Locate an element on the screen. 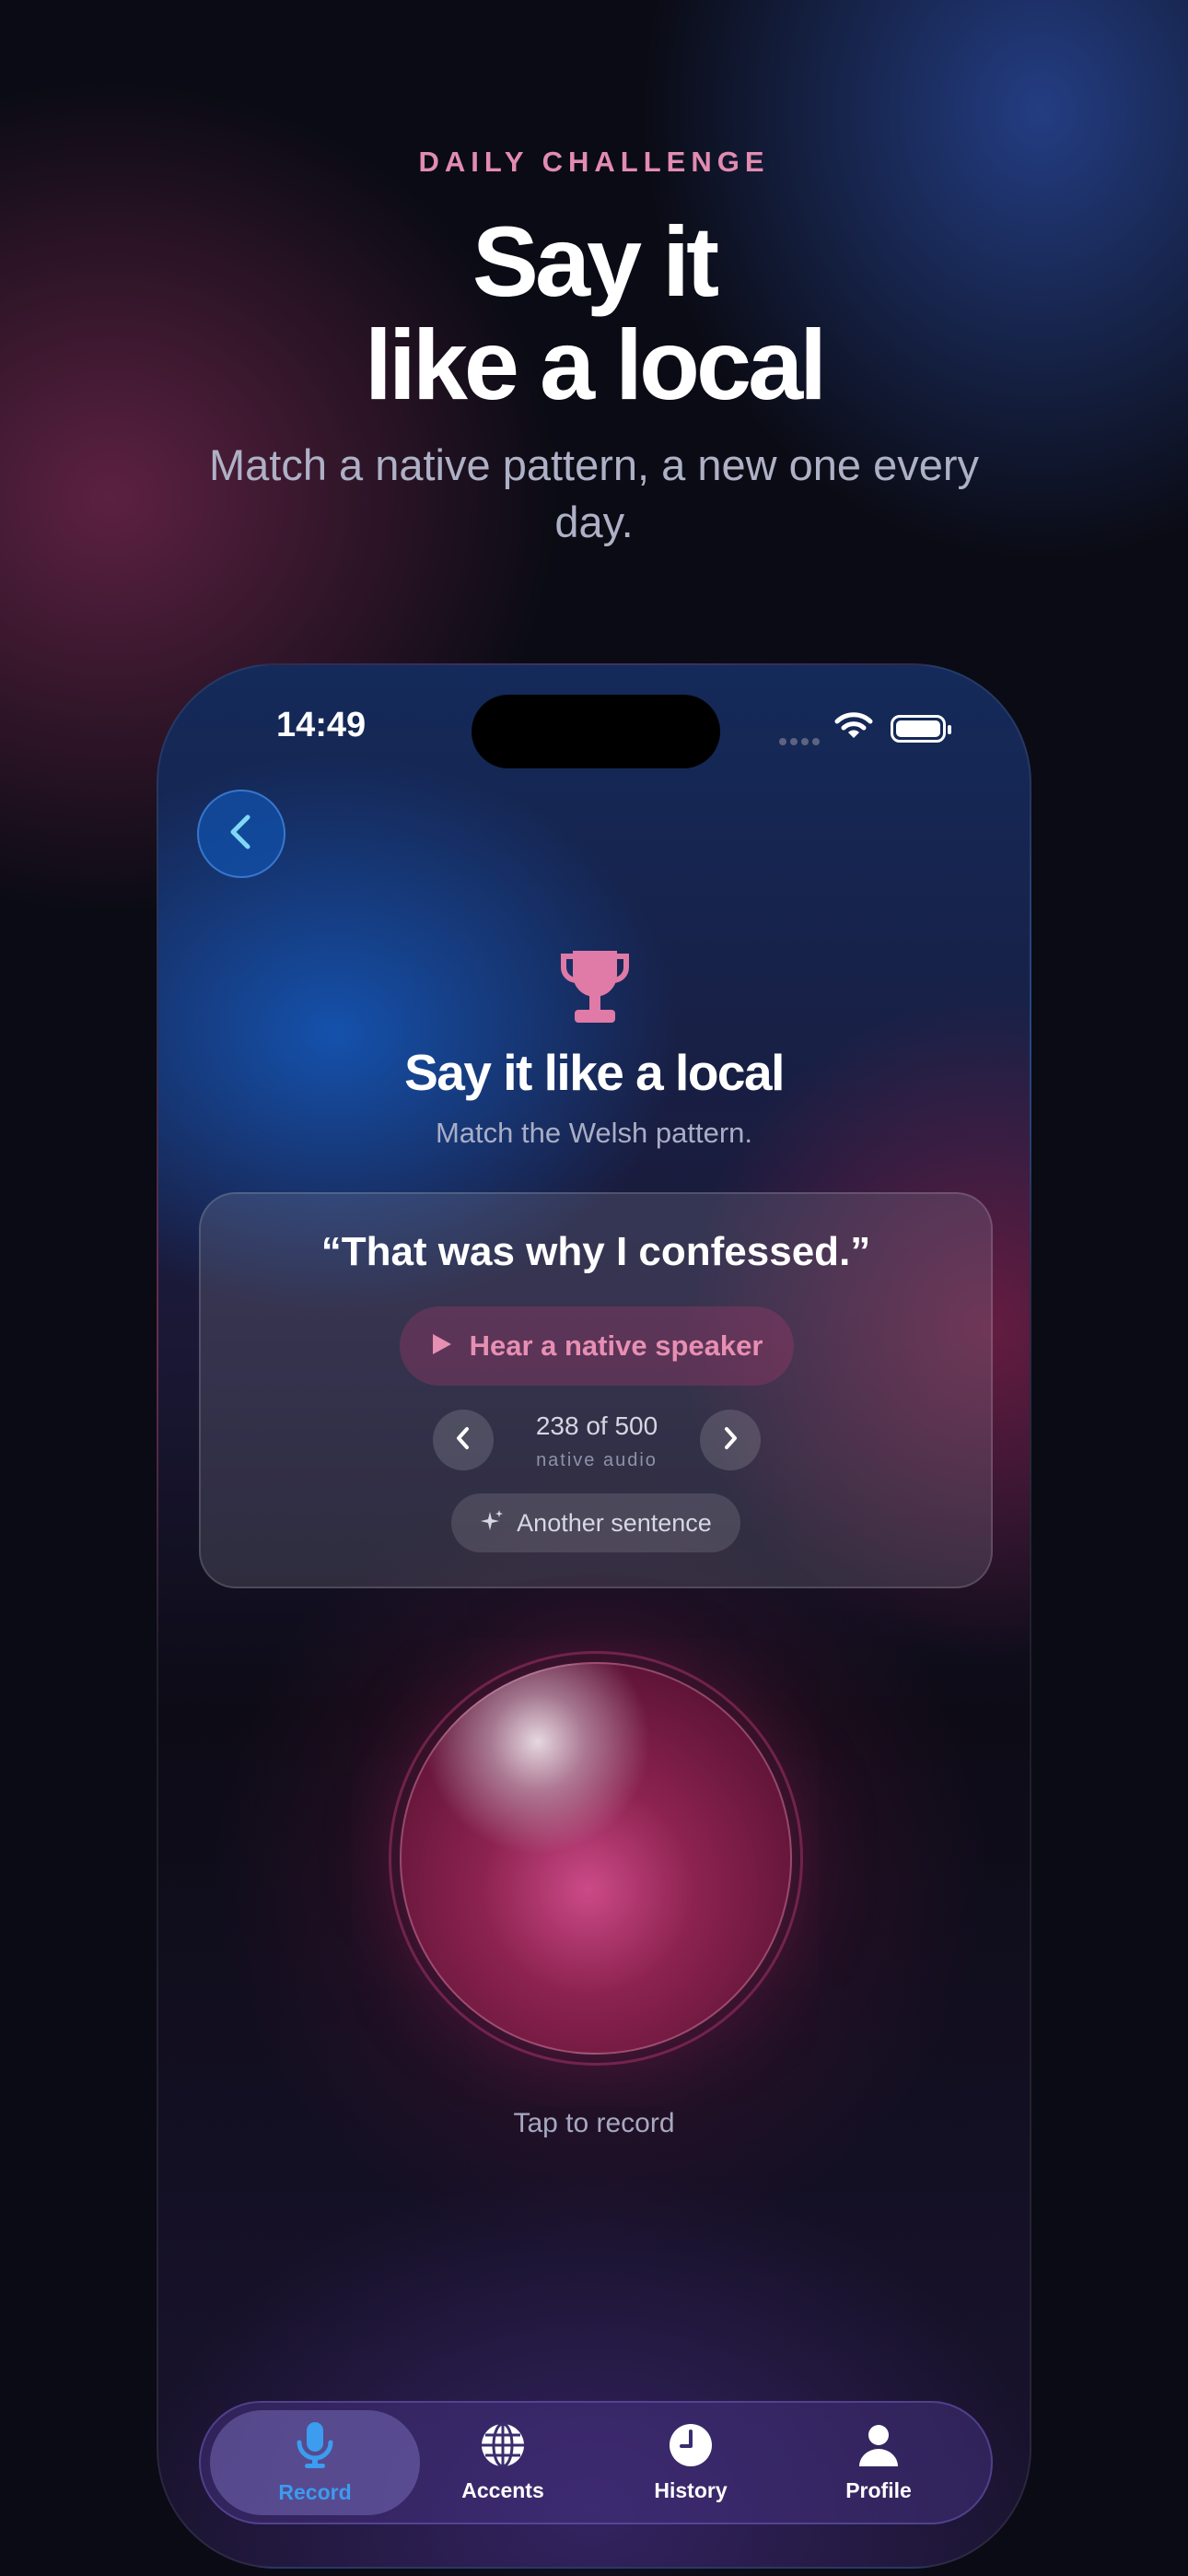  challenge-subtitle: Match the Welsh pattern. is located at coordinates (594, 1133).